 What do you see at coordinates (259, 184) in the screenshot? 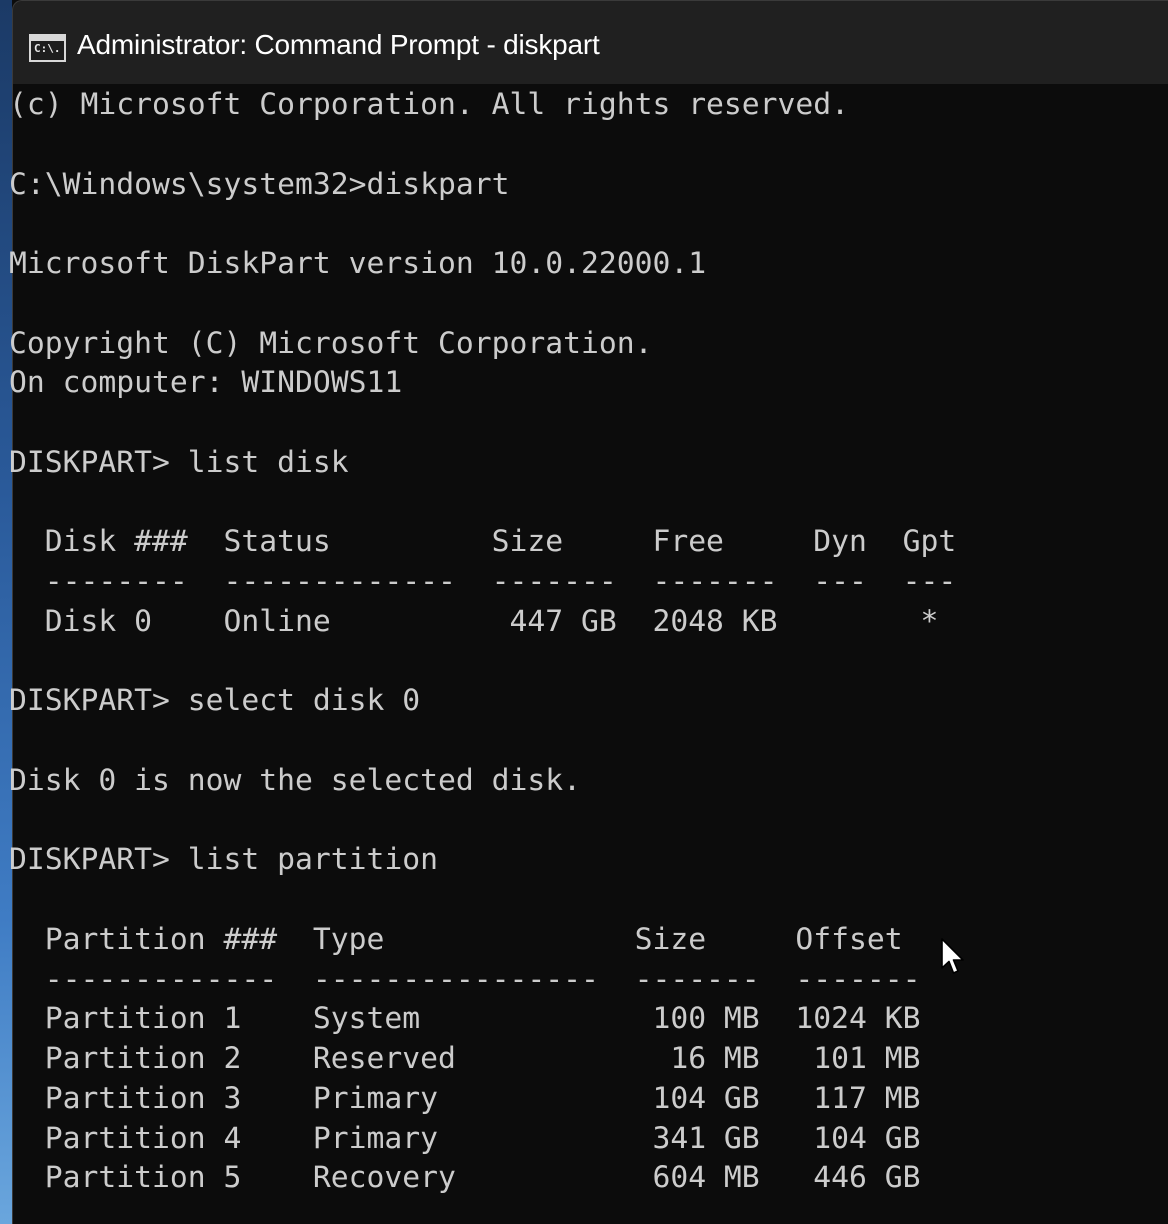
I see `console-line: C:\Windows\system32>diskpart` at bounding box center [259, 184].